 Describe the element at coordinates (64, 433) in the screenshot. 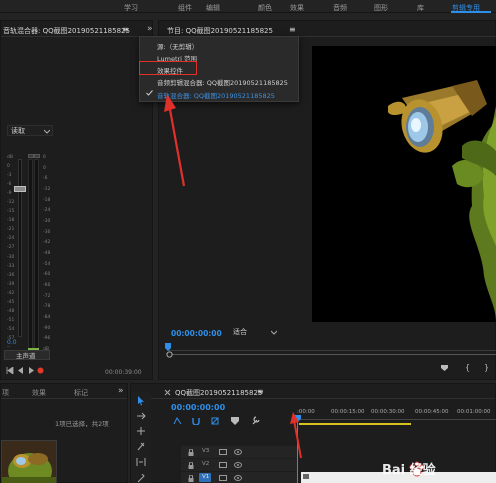

I see `project-panel: 项 效果 标记 » 1项已选择，共2项` at that location.